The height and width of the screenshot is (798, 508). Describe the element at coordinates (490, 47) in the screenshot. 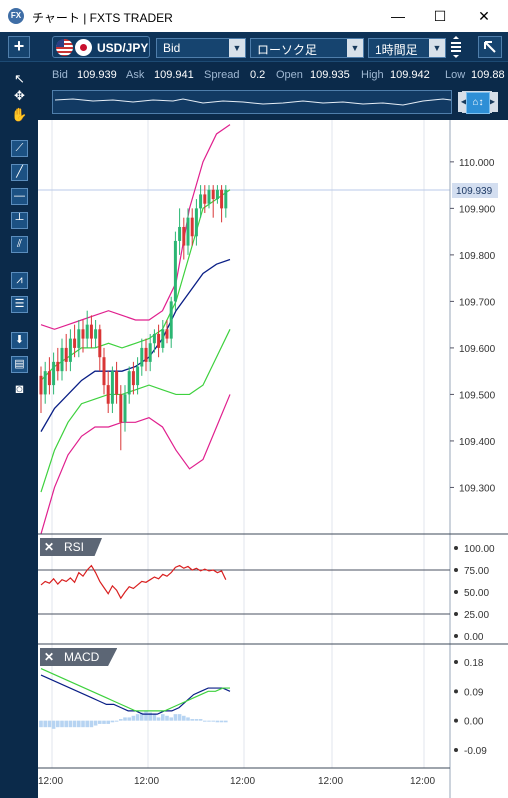

I see `expand-arrow-icon` at that location.